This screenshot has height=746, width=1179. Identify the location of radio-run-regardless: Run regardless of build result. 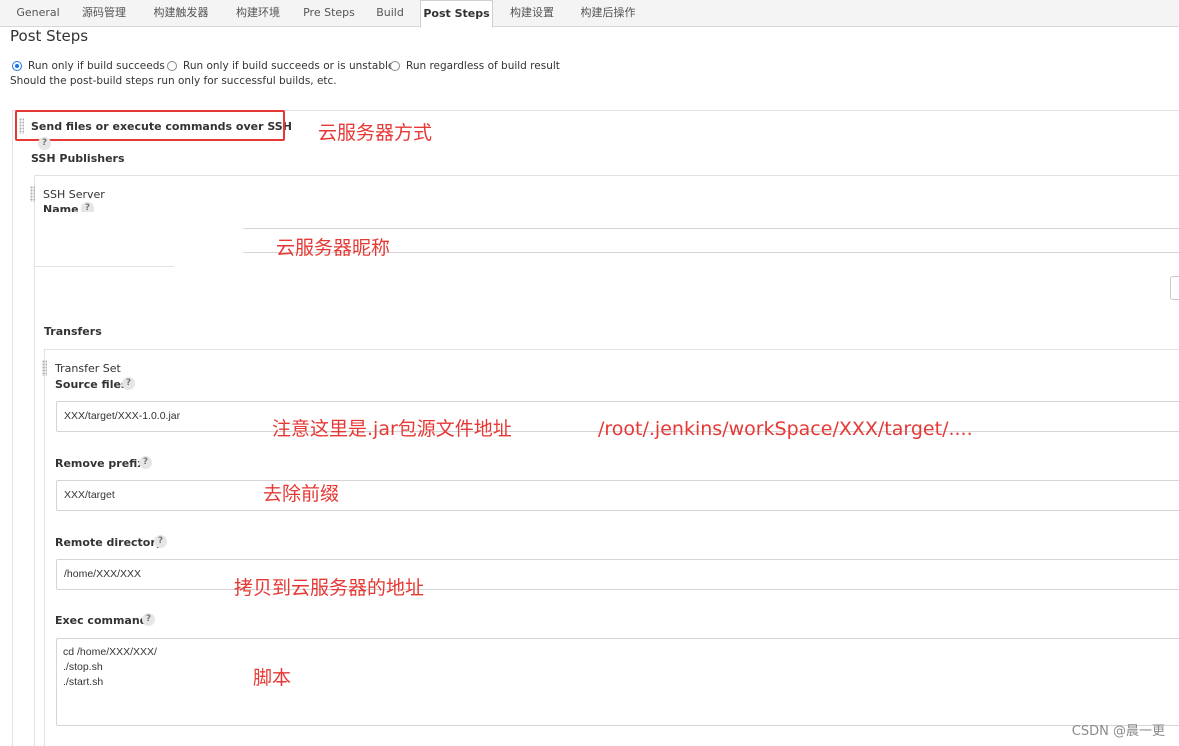
(475, 66).